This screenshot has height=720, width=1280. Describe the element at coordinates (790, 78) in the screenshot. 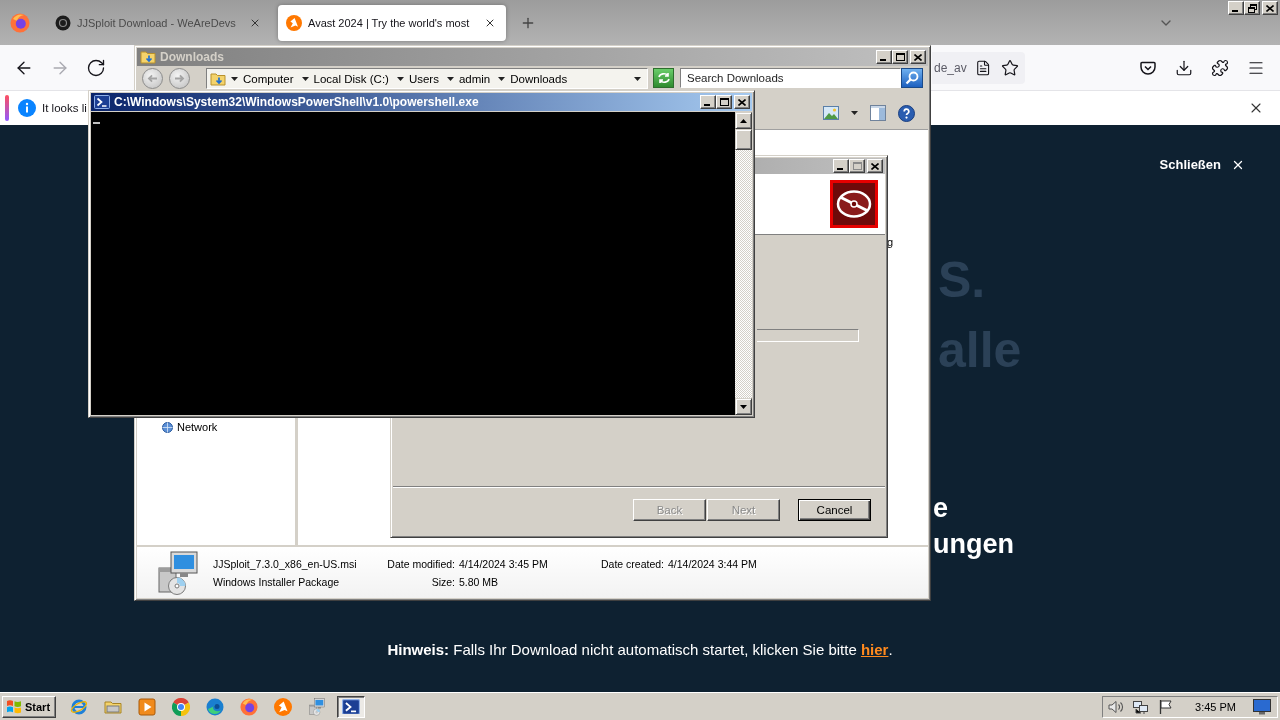

I see `search-field: Search Downloads` at that location.